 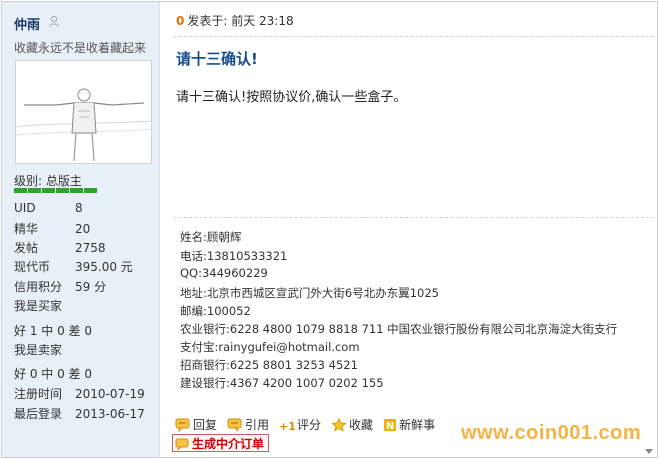 I want to click on scroll-down-icon, so click(x=649, y=451).